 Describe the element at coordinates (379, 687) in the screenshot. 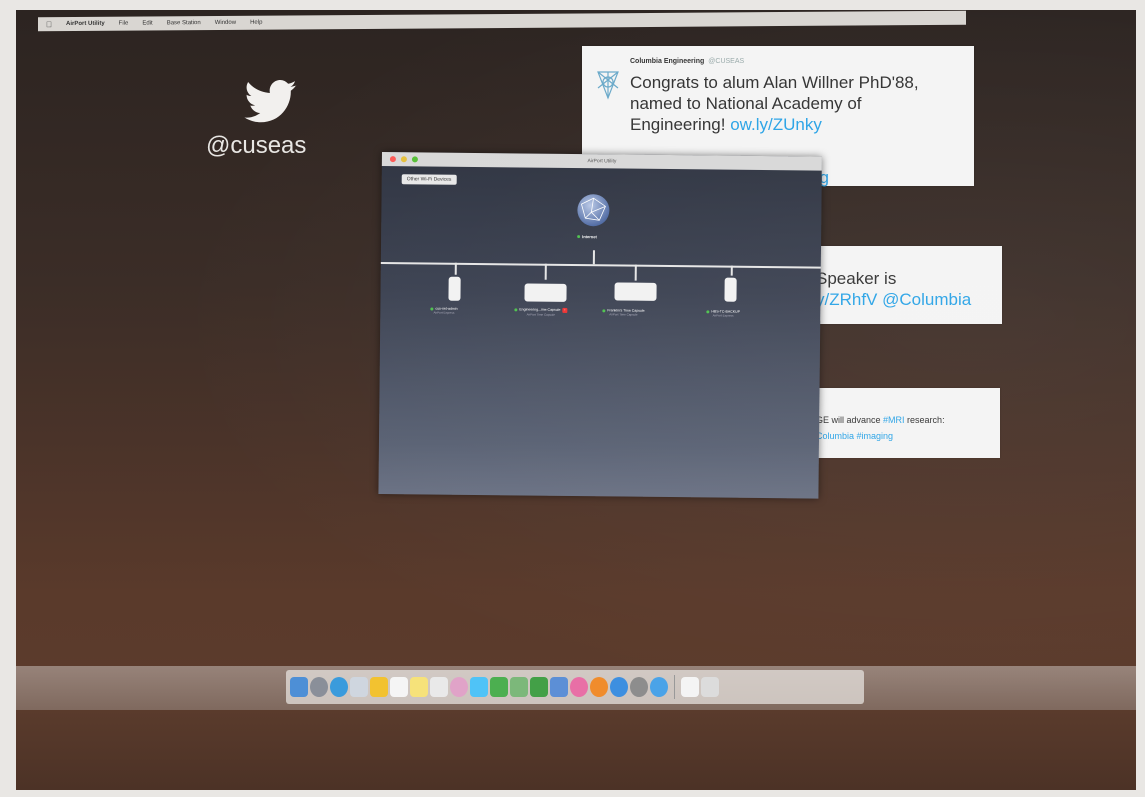

I see `notes-icon` at that location.